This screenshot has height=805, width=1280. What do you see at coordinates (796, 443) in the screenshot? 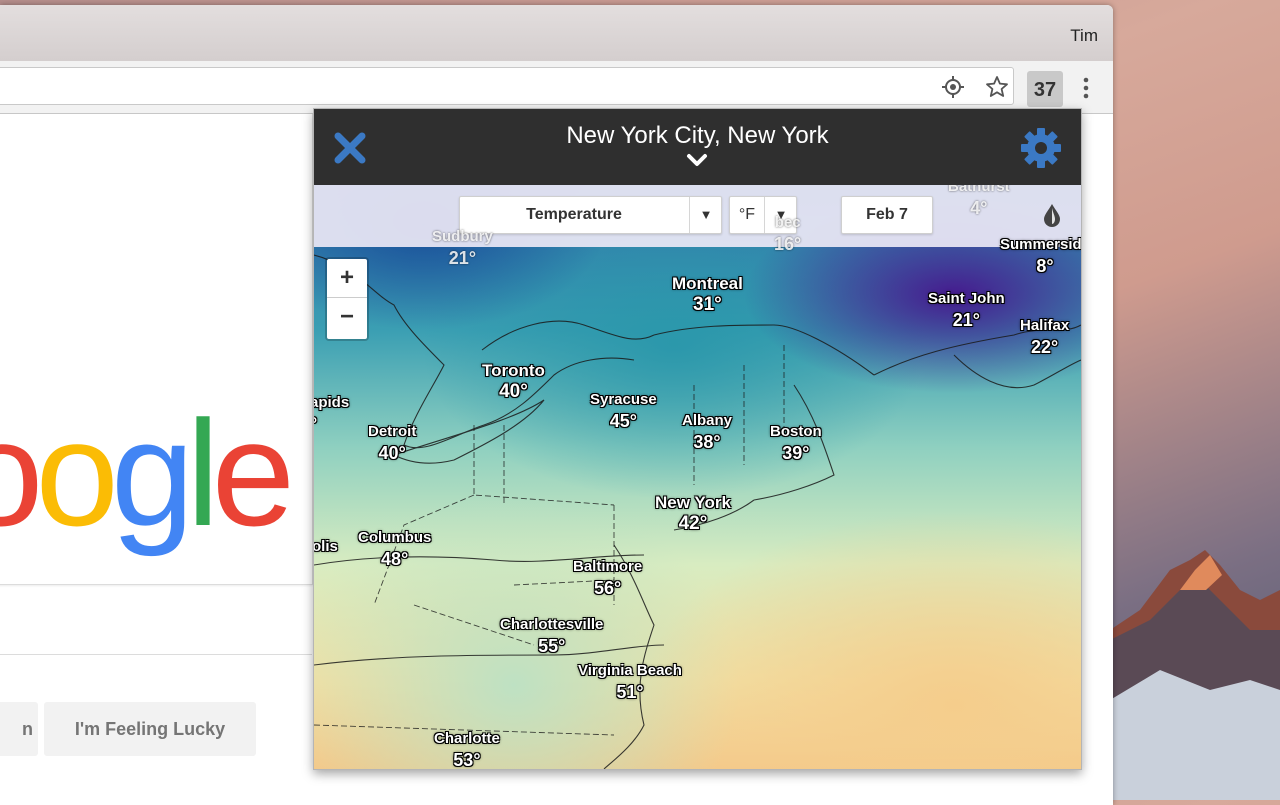
I see `city-label: Boston 39°` at bounding box center [796, 443].